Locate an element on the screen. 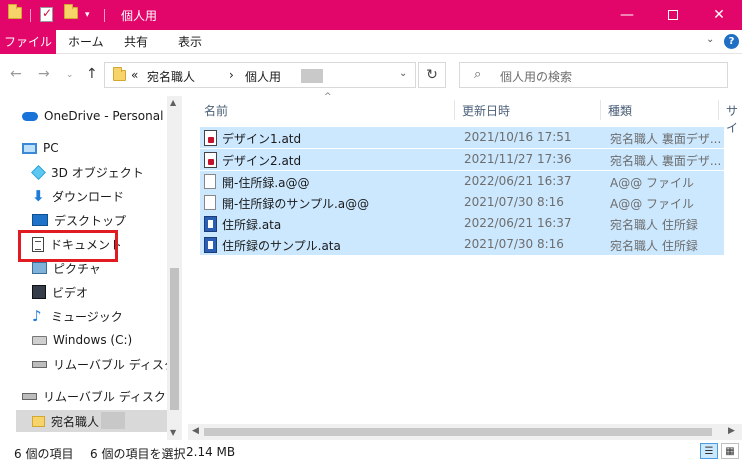 The height and width of the screenshot is (462, 742). help-icon: ? is located at coordinates (731, 41).